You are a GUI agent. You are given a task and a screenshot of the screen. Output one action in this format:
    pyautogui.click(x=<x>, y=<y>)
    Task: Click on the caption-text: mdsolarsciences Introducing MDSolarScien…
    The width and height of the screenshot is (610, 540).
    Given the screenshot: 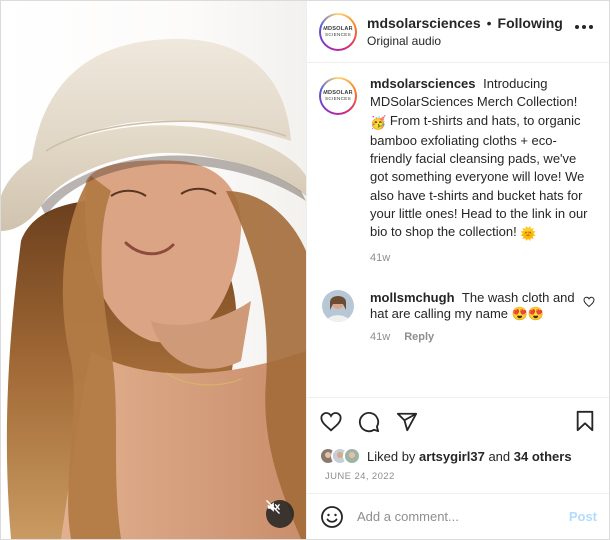 What is the action you would take?
    pyautogui.click(x=480, y=159)
    